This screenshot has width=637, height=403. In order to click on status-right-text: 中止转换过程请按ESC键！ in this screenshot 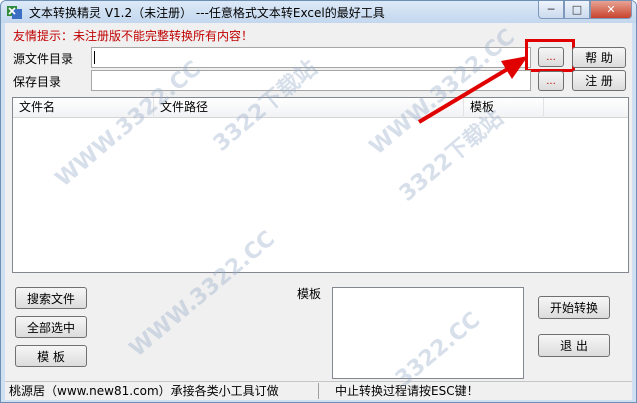, I will do `click(407, 391)`.